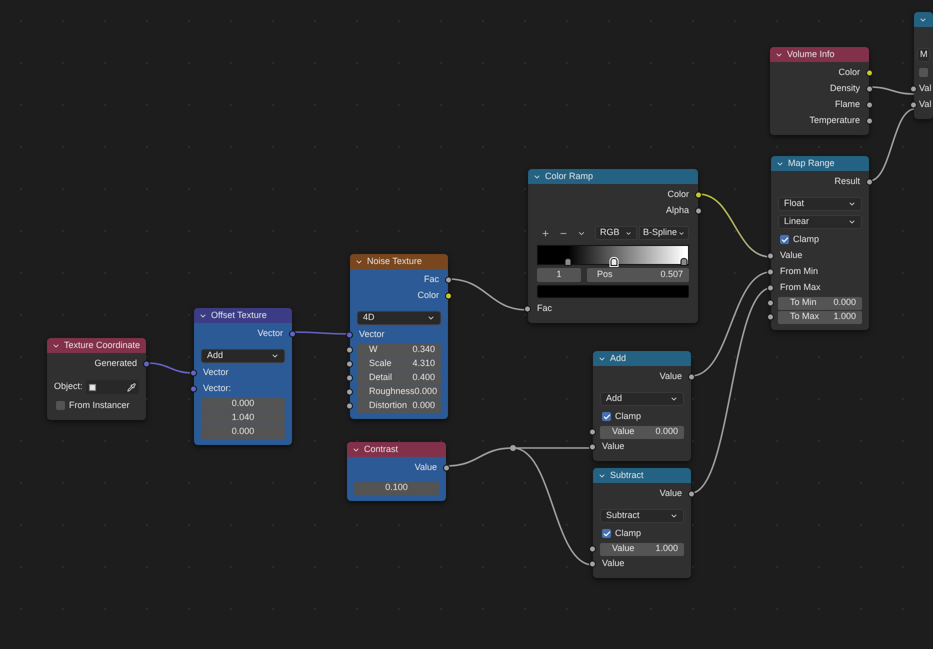  I want to click on gradient-bar, so click(613, 255).